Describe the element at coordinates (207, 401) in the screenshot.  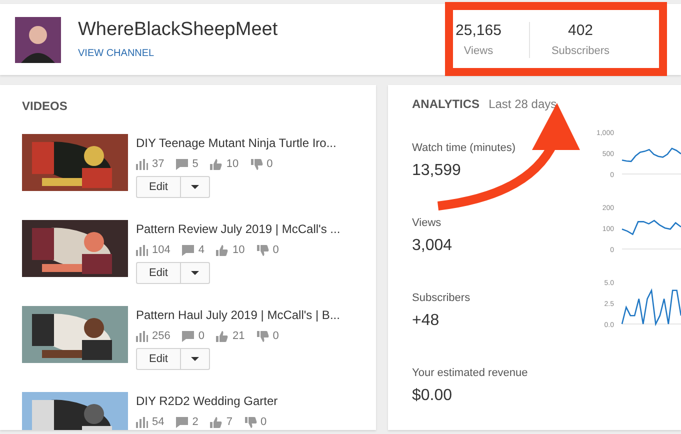
I see `video-title: DIY R2D2 Wedding Garter` at that location.